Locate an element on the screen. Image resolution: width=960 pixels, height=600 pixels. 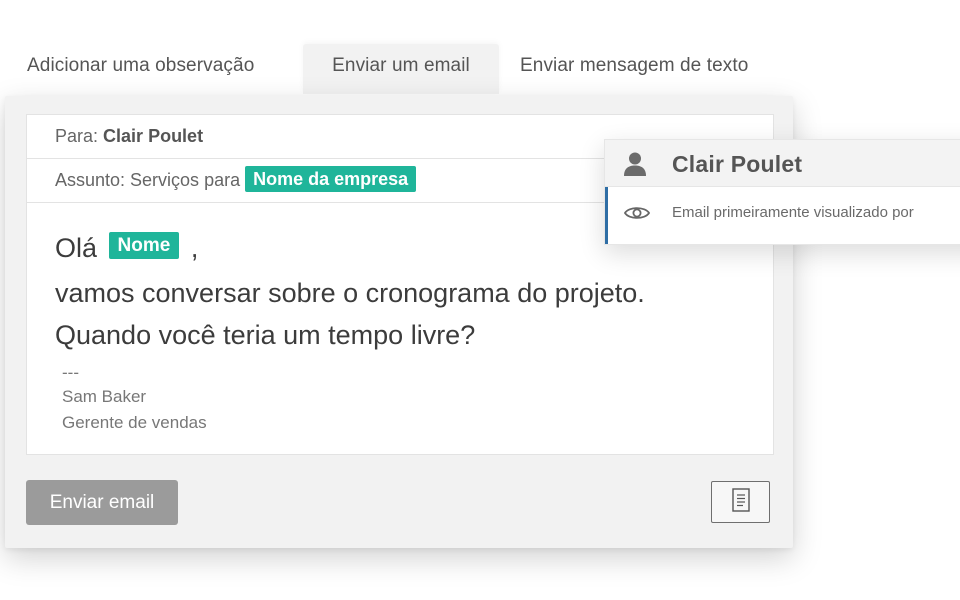
body-line-3: Quando você teria um tempo livre? is located at coordinates (405, 335).